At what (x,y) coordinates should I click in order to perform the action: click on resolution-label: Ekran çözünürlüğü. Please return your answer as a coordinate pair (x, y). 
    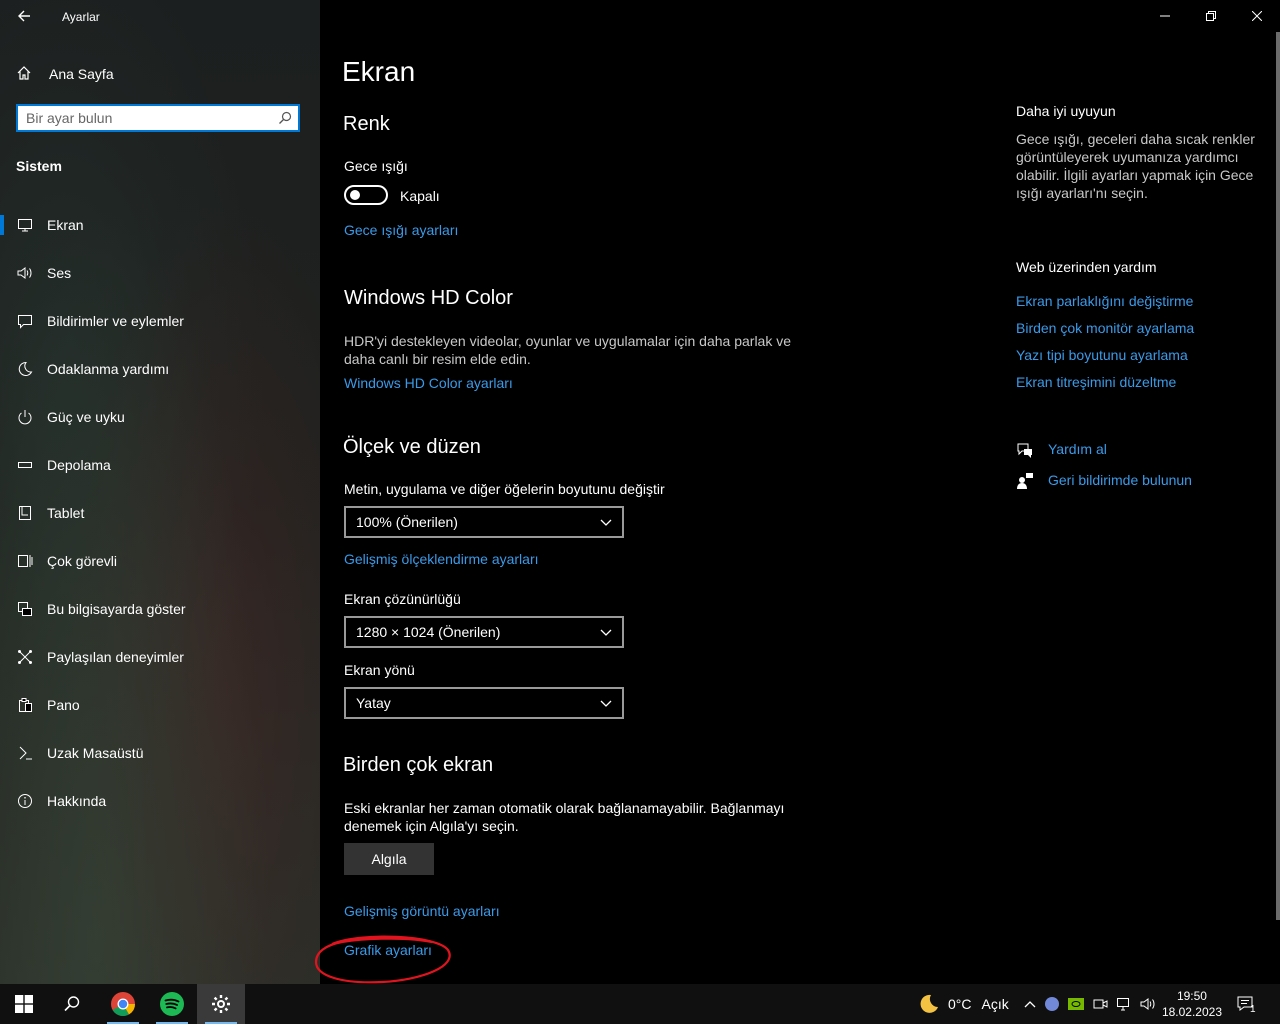
    Looking at the image, I should click on (402, 599).